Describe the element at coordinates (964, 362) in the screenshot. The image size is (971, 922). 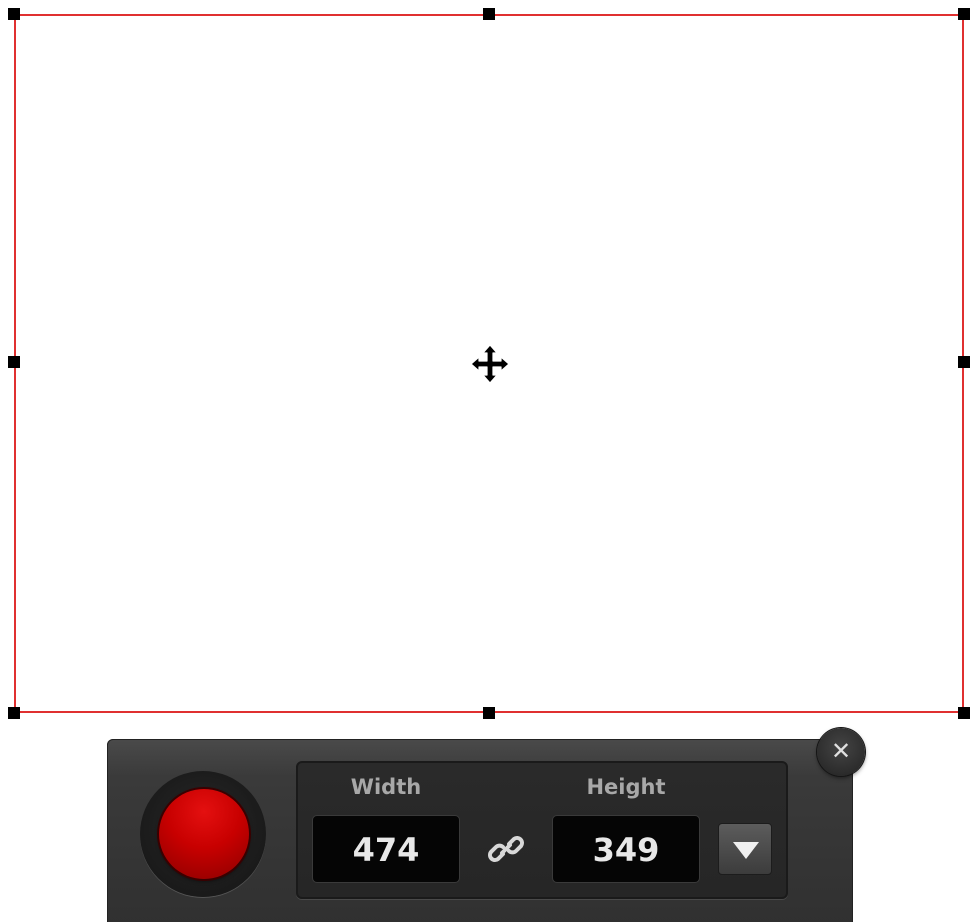
I see `resize-handle-right` at that location.